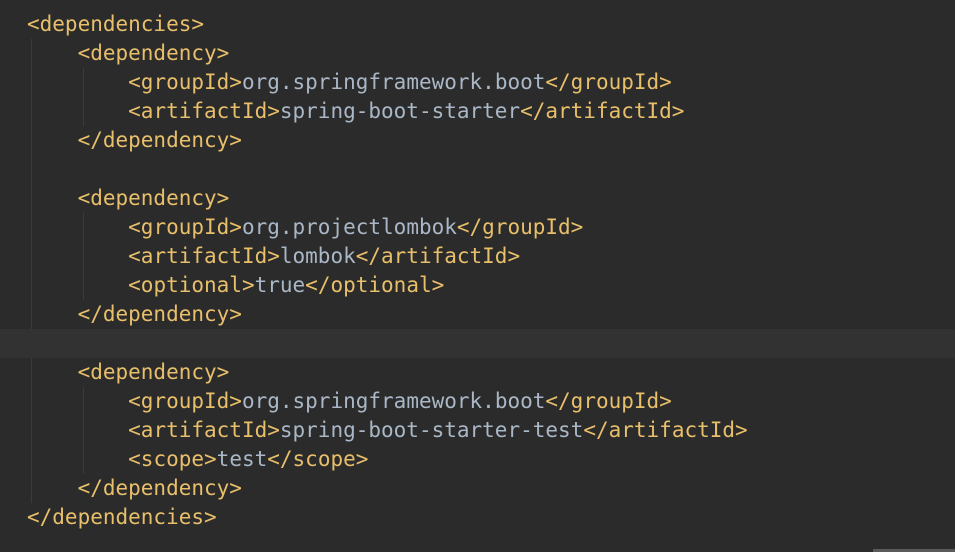  Describe the element at coordinates (172, 459) in the screenshot. I see `xml-tag: <scope>` at that location.